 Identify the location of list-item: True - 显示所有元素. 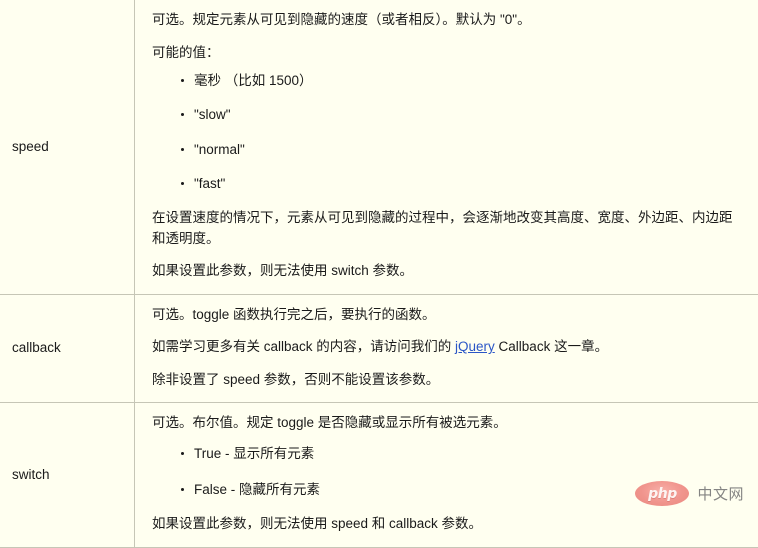
(448, 454).